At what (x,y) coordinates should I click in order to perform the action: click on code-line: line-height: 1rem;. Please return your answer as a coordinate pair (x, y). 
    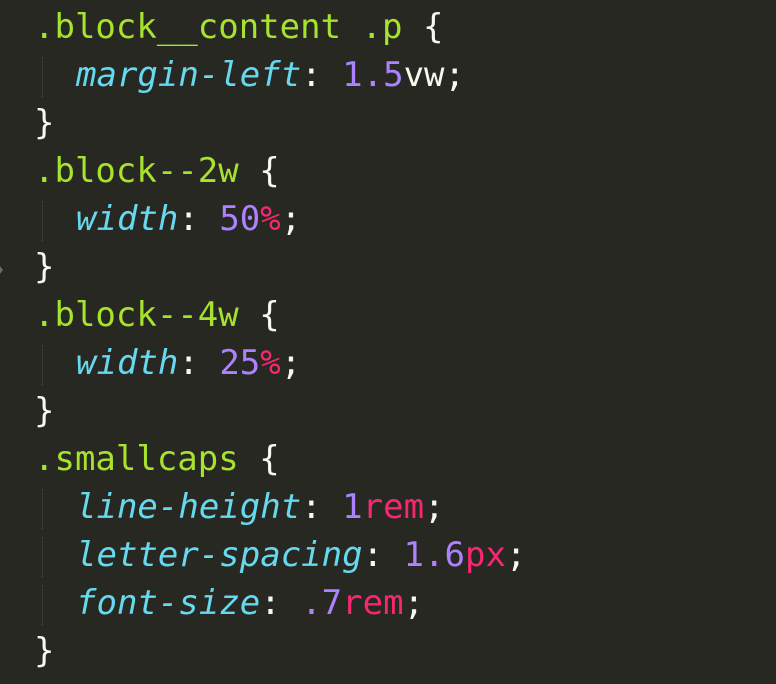
    Looking at the image, I should click on (388, 507).